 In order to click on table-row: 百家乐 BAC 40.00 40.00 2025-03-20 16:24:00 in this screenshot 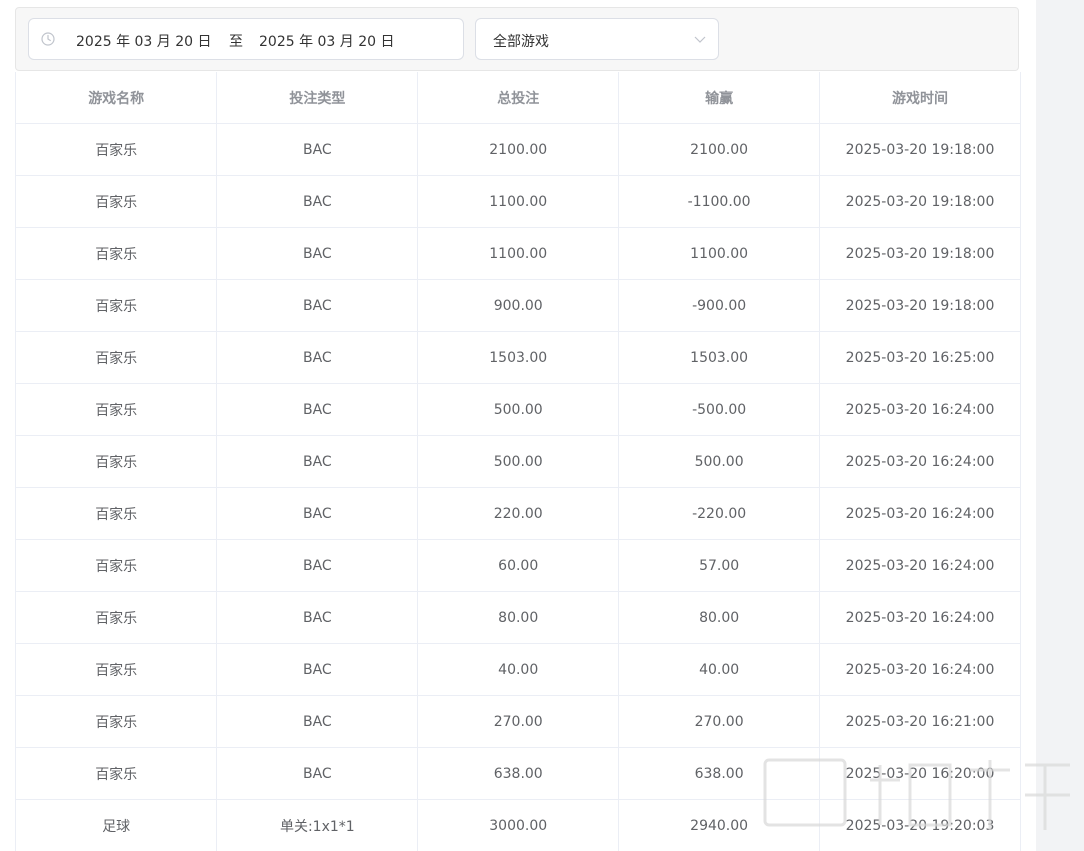, I will do `click(518, 669)`.